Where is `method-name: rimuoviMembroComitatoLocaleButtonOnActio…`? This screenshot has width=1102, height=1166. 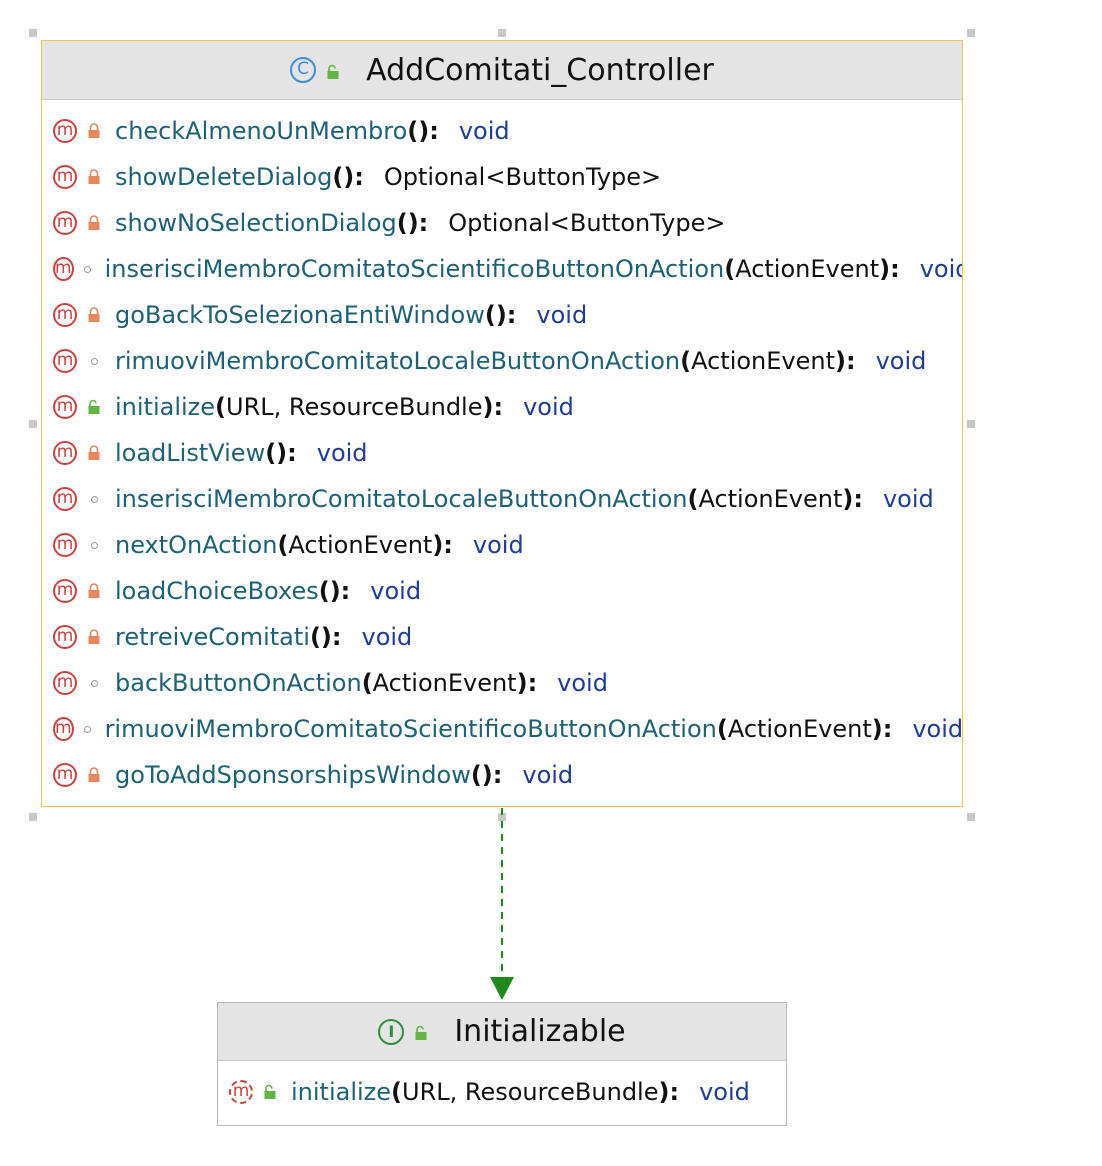
method-name: rimuoviMembroComitatoLocaleButtonOnActio… is located at coordinates (398, 361).